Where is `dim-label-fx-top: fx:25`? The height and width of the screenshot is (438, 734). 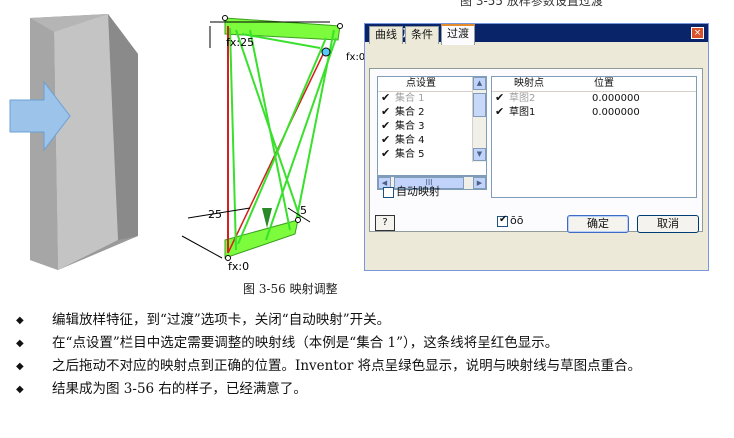 dim-label-fx-top: fx:25 is located at coordinates (240, 42).